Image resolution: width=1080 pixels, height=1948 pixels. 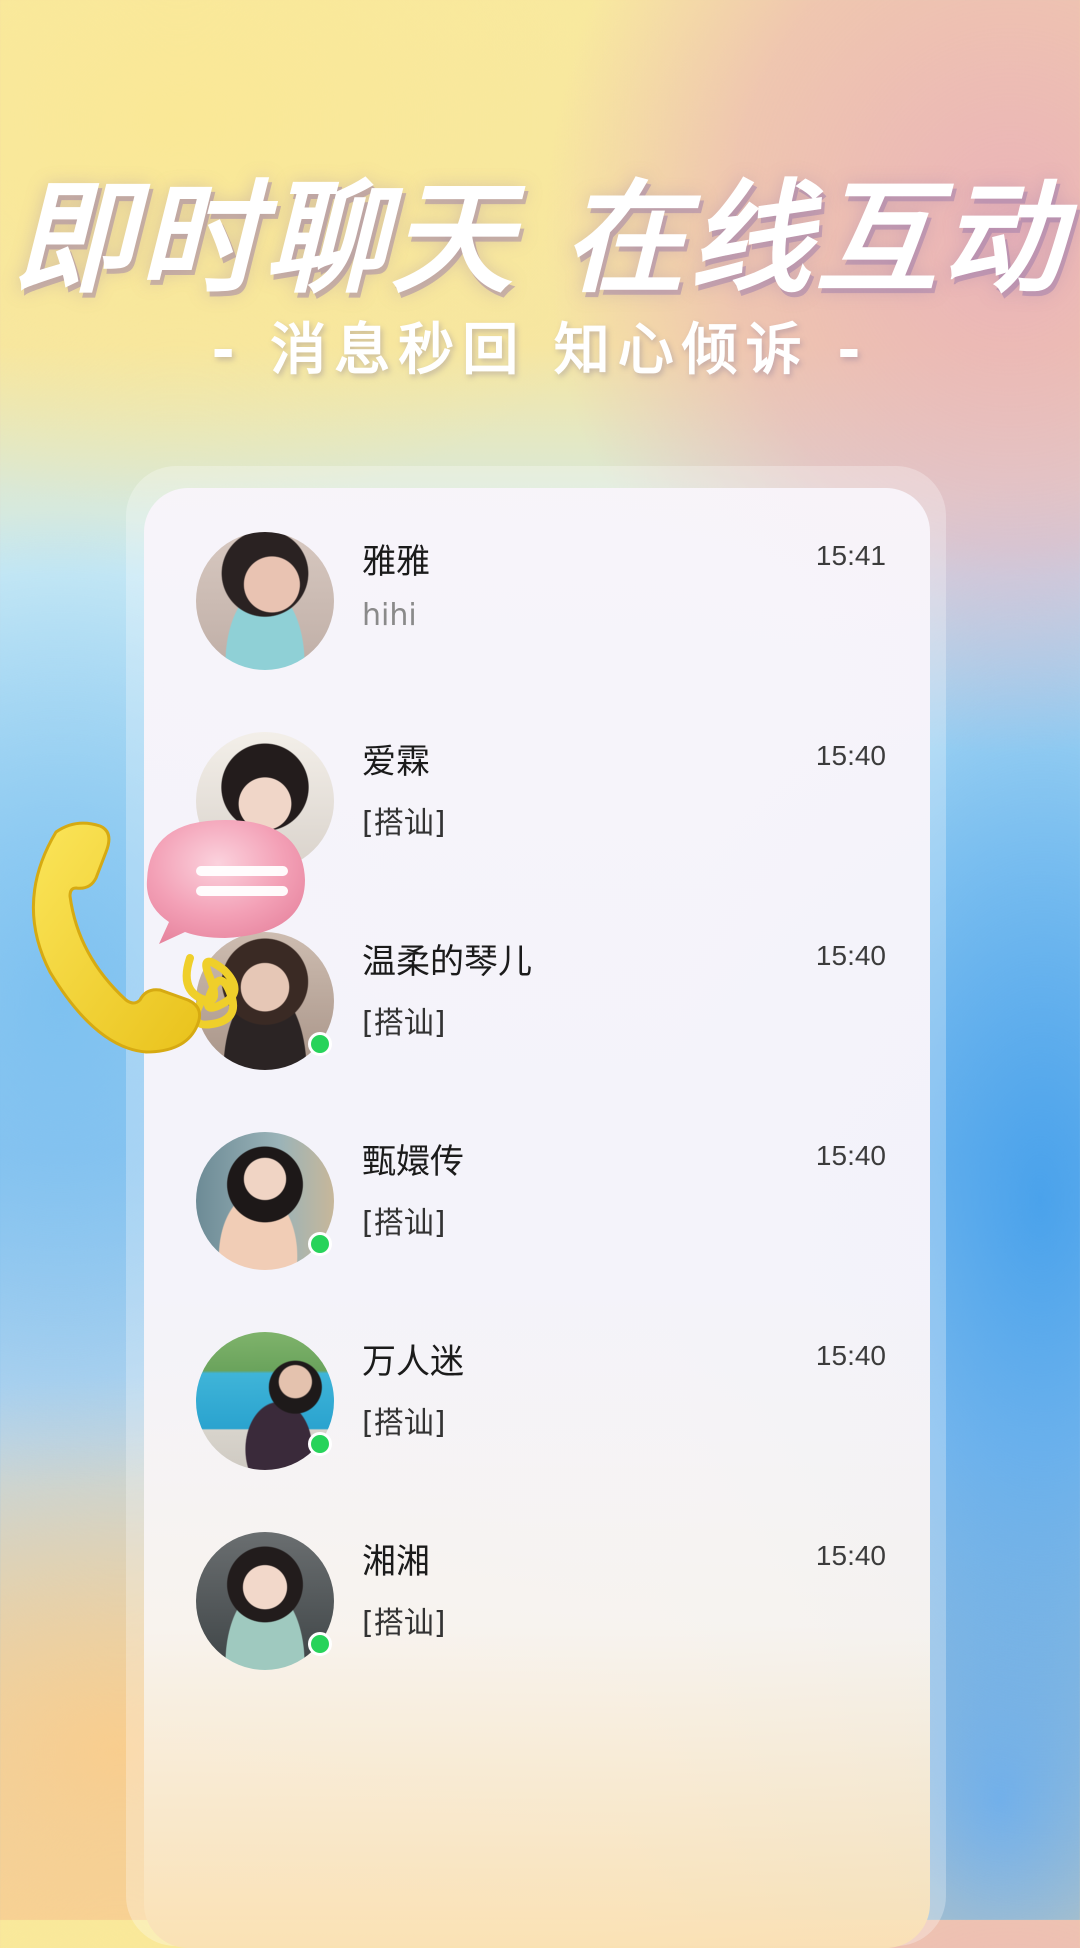 What do you see at coordinates (396, 562) in the screenshot?
I see `contact-name: 雅雅` at bounding box center [396, 562].